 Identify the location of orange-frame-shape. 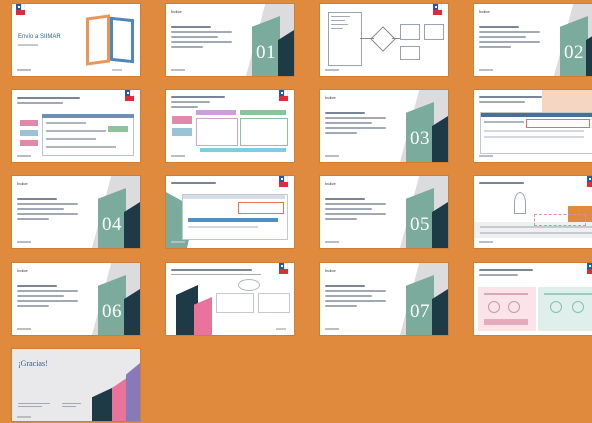
(98, 40).